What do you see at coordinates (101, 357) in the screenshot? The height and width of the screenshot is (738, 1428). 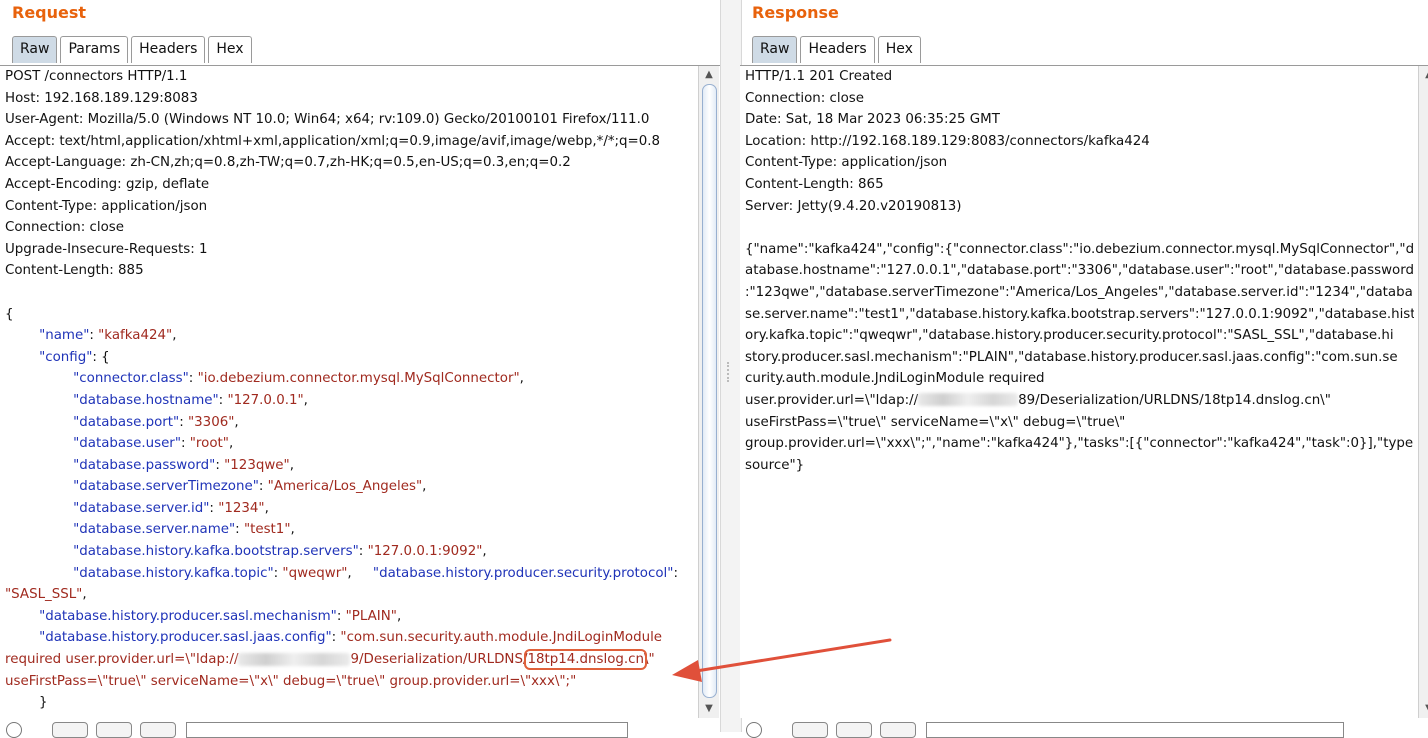 I see `code-token: : {` at bounding box center [101, 357].